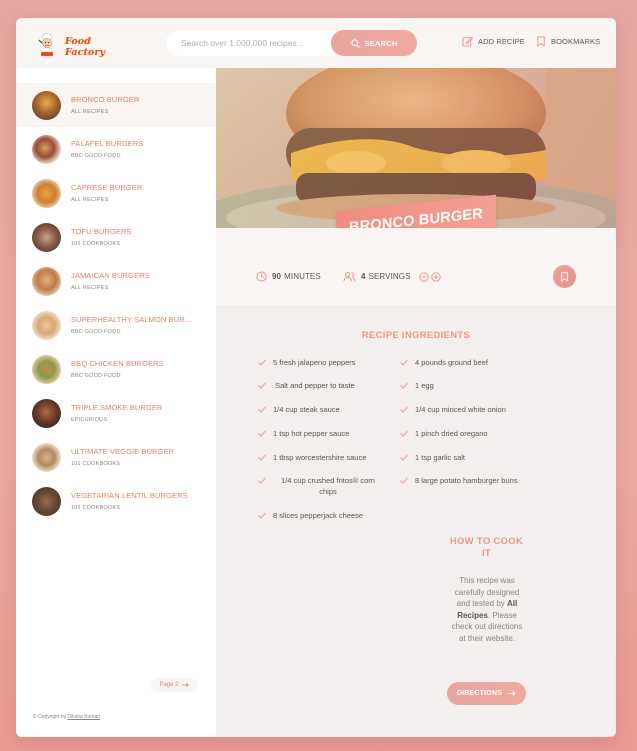 This screenshot has width=637, height=751. I want to click on result-title: FALAFEL BURGERS, so click(107, 143).